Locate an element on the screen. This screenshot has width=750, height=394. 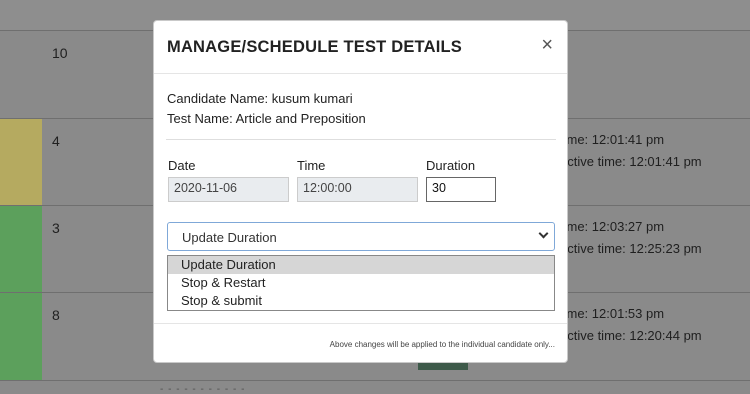
start-time: time: 12:03:27 pm is located at coordinates (612, 226).